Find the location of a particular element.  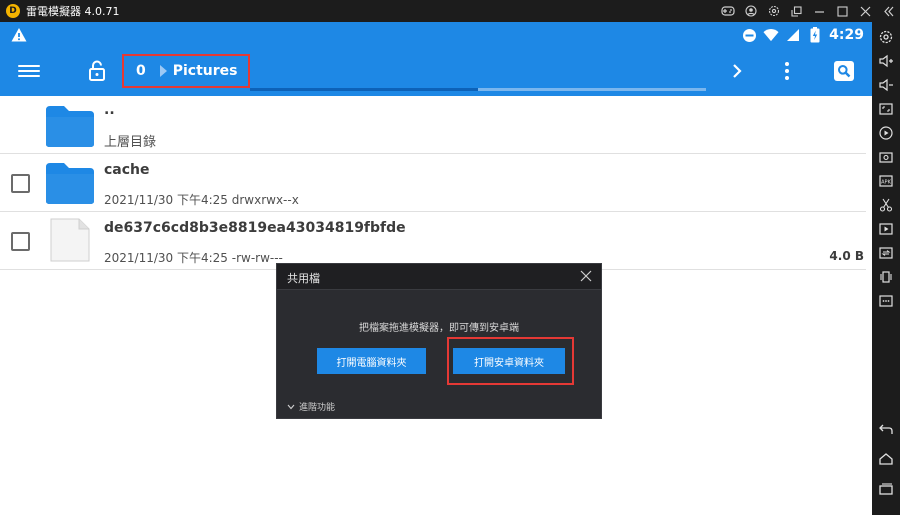

status-icons: 4:29 is located at coordinates (802, 35).